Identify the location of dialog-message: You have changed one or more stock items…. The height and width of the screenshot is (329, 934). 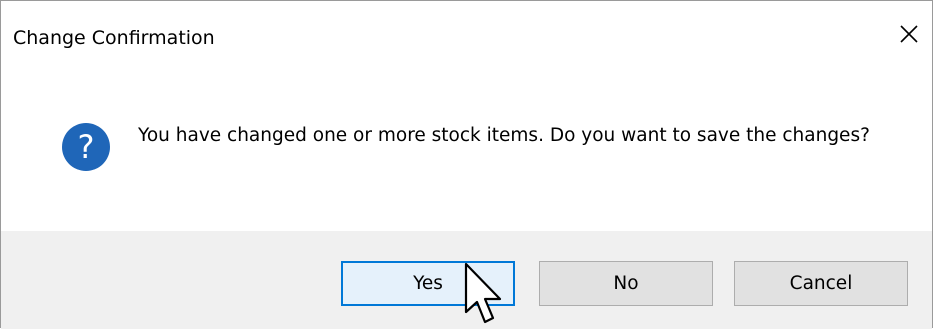
(504, 135).